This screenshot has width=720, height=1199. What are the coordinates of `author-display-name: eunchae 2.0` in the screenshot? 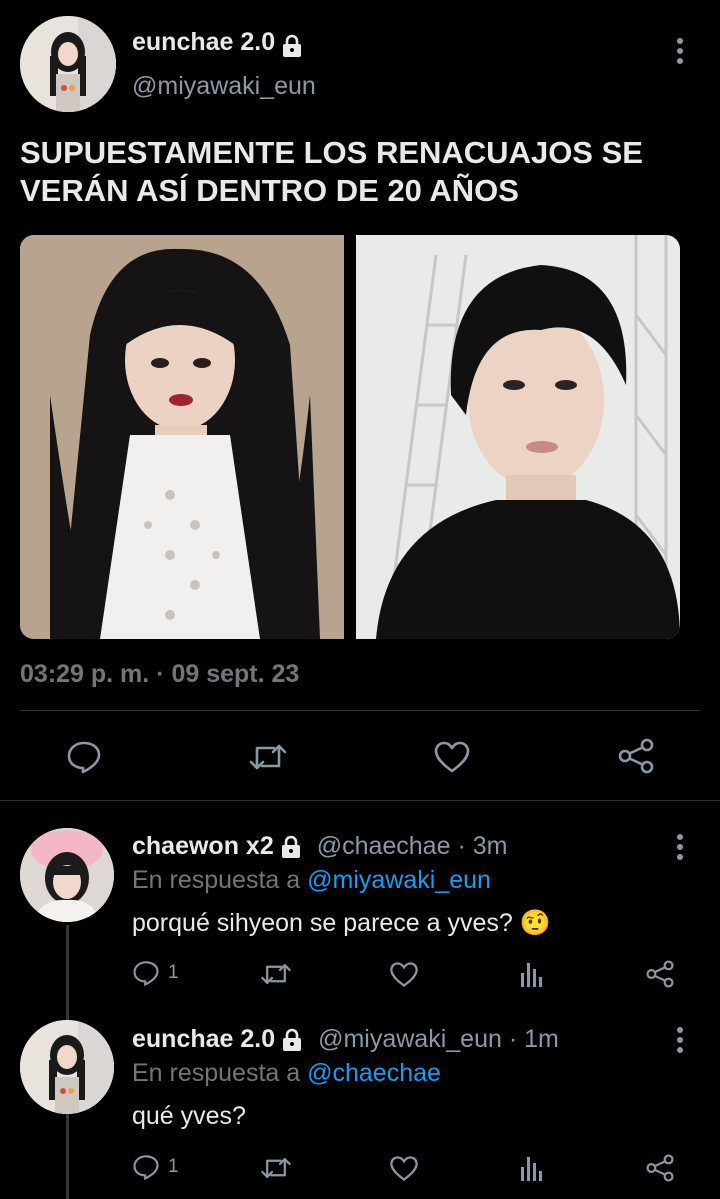 It's located at (203, 42).